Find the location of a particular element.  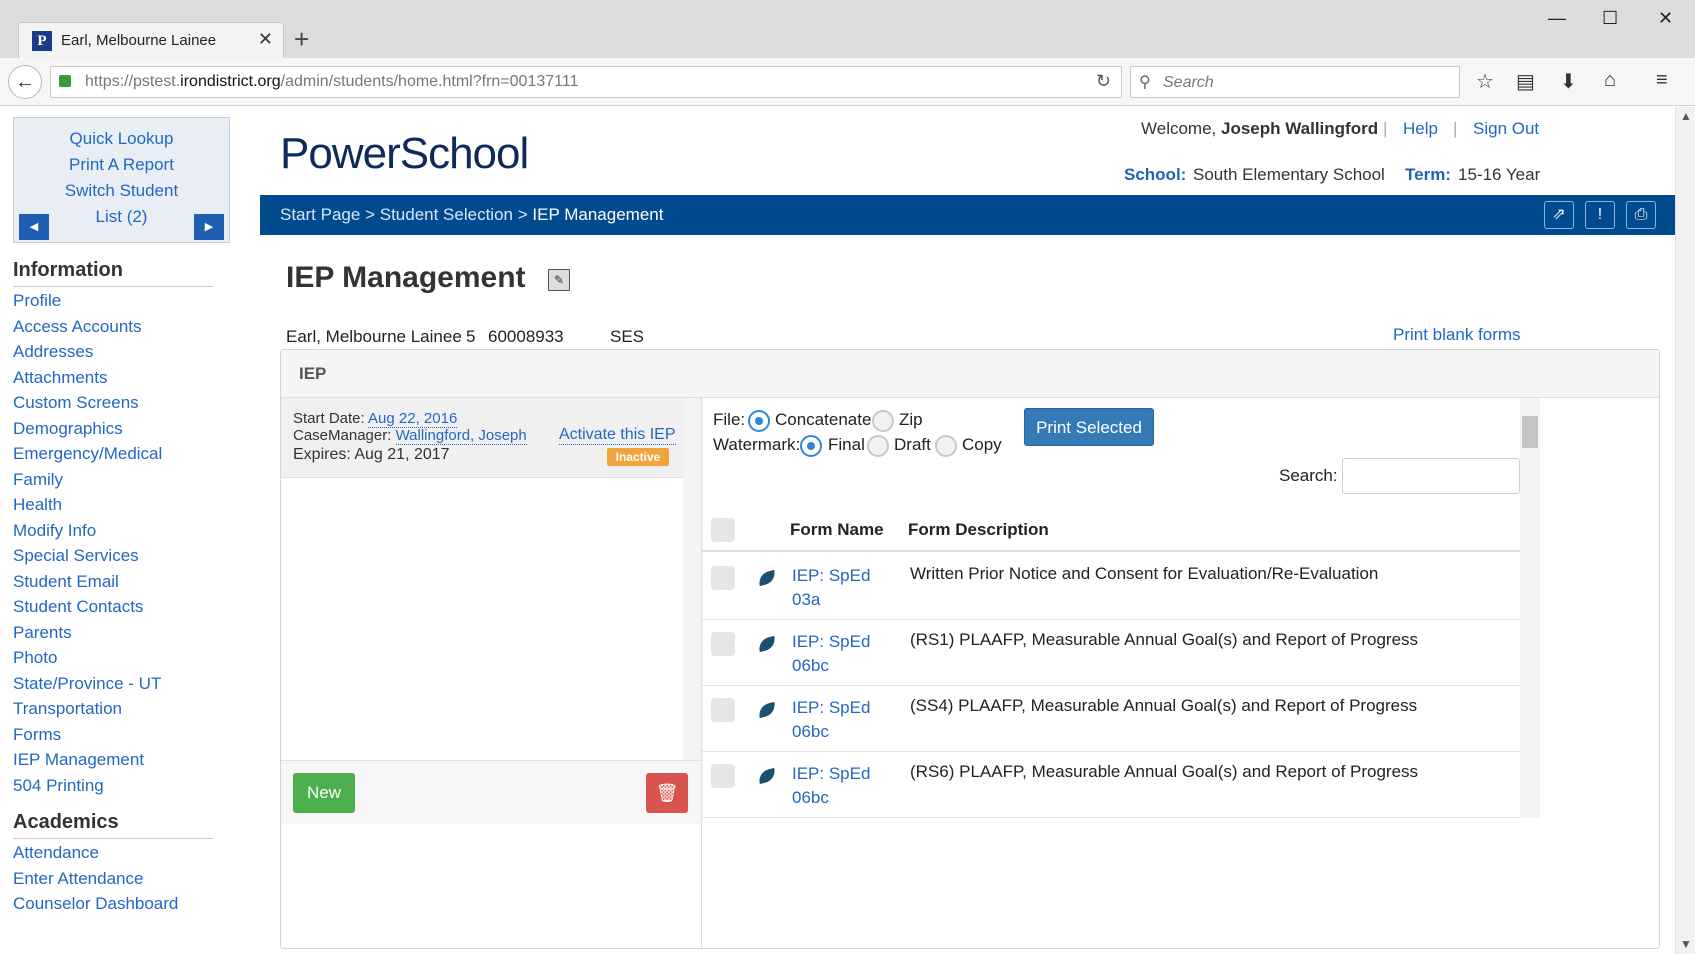

sidebar-link: Demographics is located at coordinates (68, 429).